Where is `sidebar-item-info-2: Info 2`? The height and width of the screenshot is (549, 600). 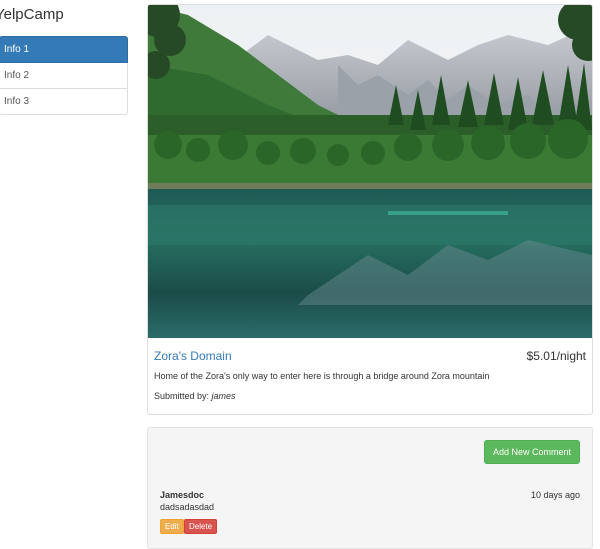
sidebar-item-info-2: Info 2 is located at coordinates (64, 76).